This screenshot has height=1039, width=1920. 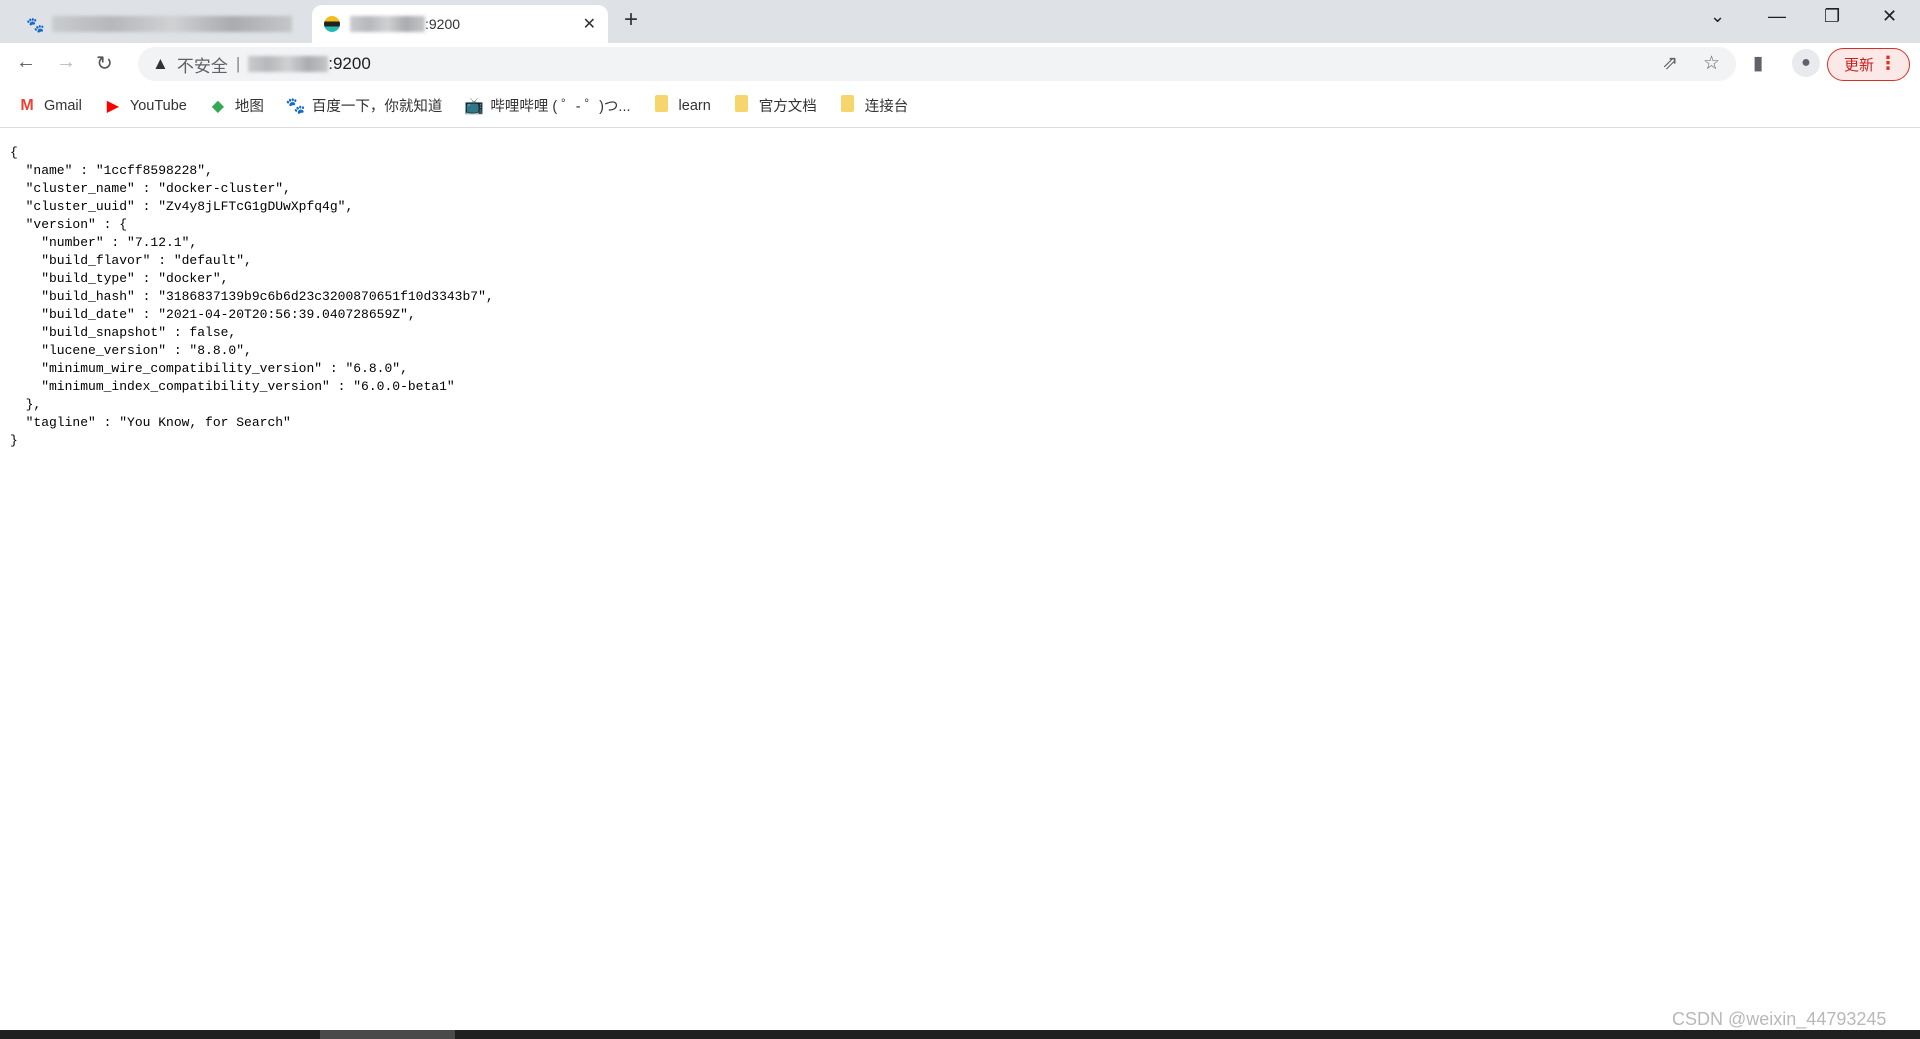 What do you see at coordinates (27, 105) in the screenshot?
I see `gmail-icon: M` at bounding box center [27, 105].